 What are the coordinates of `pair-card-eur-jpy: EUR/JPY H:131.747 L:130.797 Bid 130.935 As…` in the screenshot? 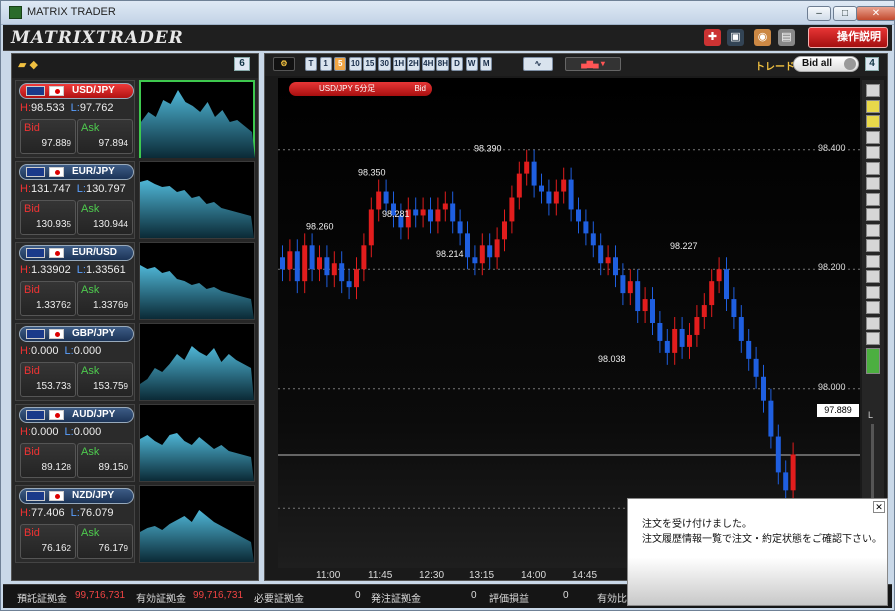 It's located at (135, 201).